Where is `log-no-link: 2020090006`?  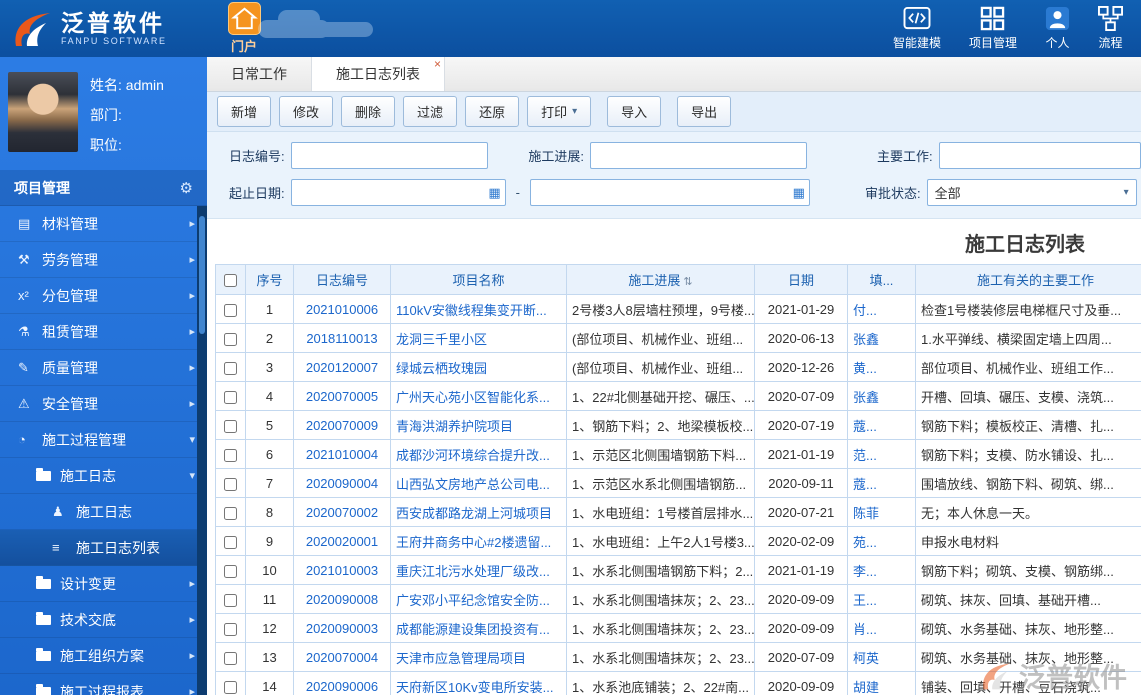
log-no-link: 2020090006 is located at coordinates (342, 683).